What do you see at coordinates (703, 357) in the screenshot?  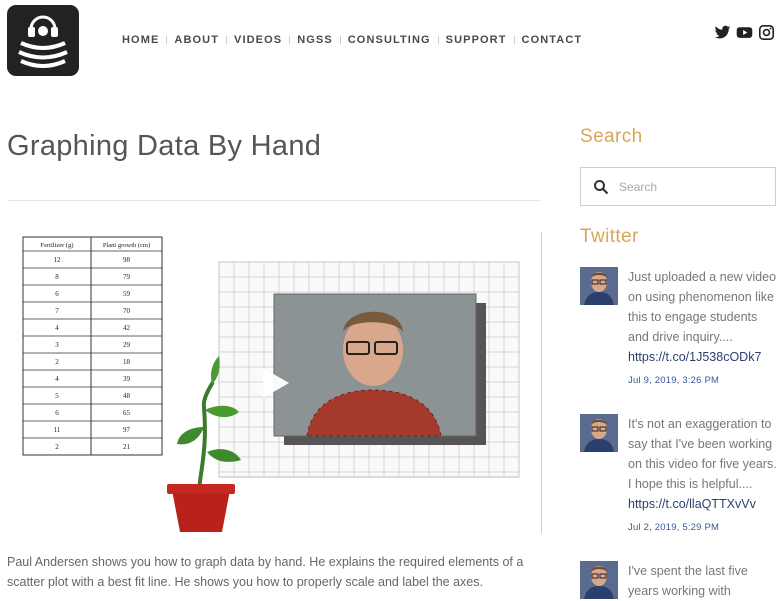 I see `tweet-link: https://t.co/1J538cODk7` at bounding box center [703, 357].